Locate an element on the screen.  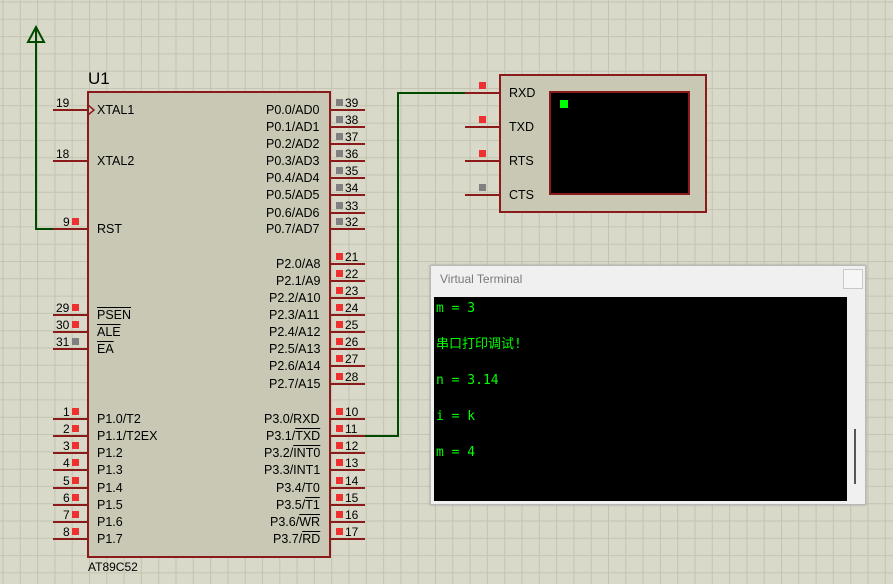
pin-label-text: P2.7/A15 is located at coordinates (295, 384).